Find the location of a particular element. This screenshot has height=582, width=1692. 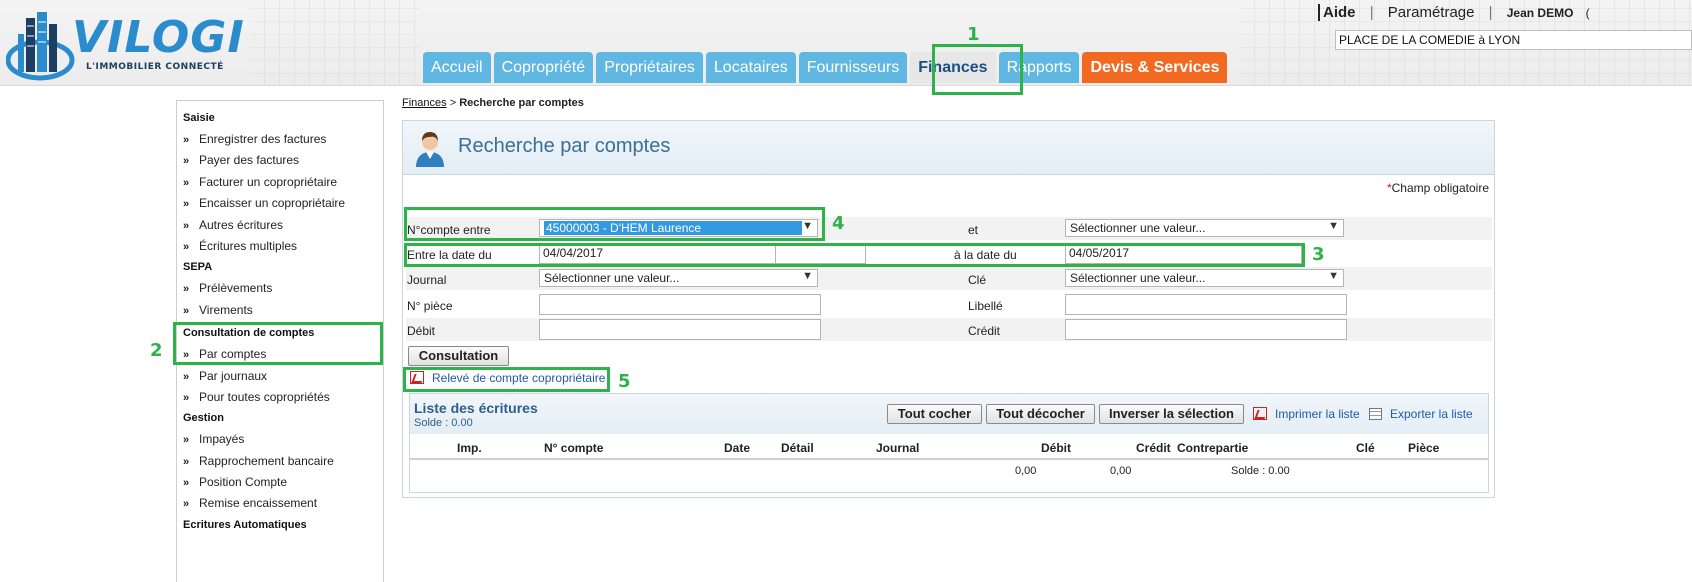

date-from-input: 04/04/2017 is located at coordinates (657, 253).